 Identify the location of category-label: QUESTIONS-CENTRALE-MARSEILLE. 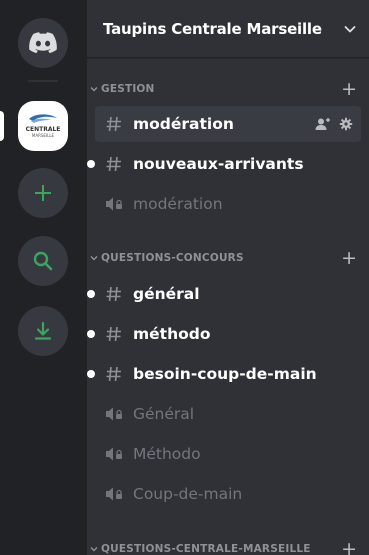
(206, 549).